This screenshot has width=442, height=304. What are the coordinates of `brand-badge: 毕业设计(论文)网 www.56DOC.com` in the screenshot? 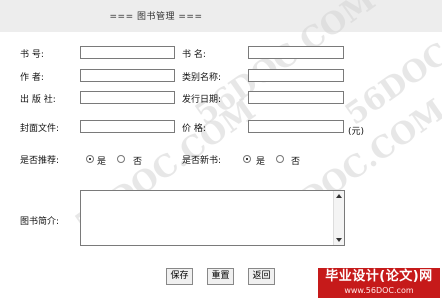 It's located at (379, 283).